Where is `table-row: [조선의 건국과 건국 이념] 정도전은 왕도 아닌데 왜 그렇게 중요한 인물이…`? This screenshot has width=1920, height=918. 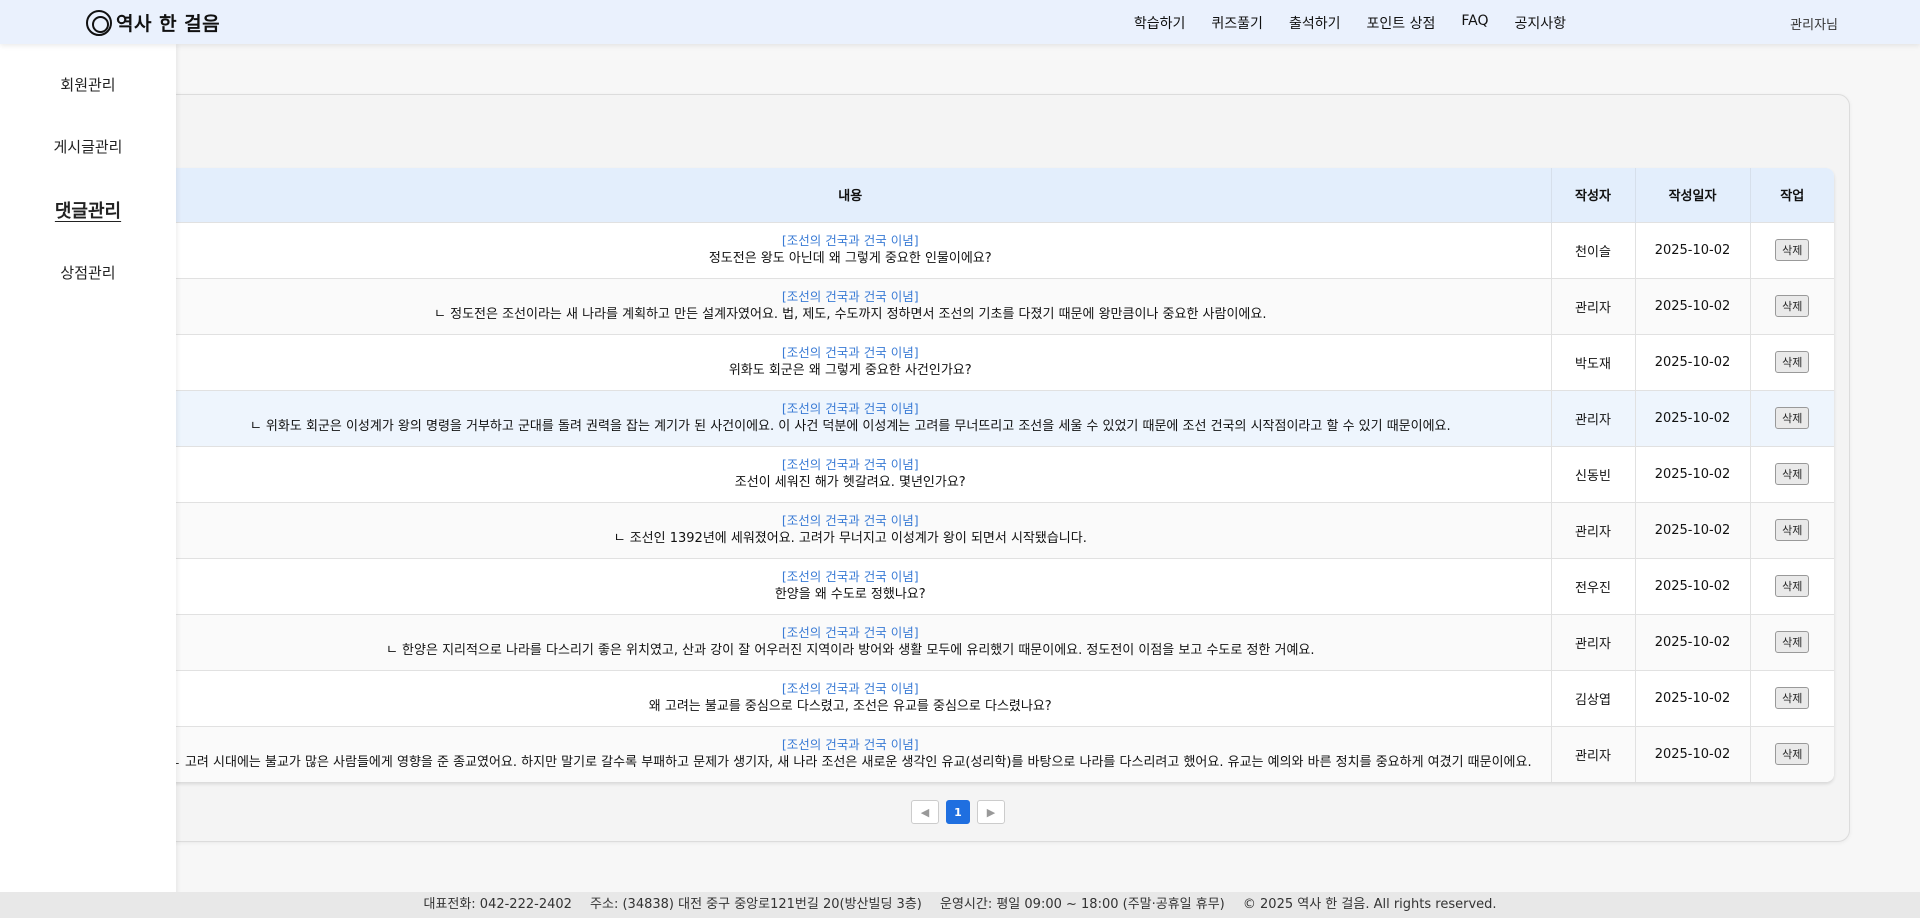 table-row: [조선의 건국과 건국 이념] 정도전은 왕도 아닌데 왜 그렇게 중요한 인물이… is located at coordinates (992, 249).